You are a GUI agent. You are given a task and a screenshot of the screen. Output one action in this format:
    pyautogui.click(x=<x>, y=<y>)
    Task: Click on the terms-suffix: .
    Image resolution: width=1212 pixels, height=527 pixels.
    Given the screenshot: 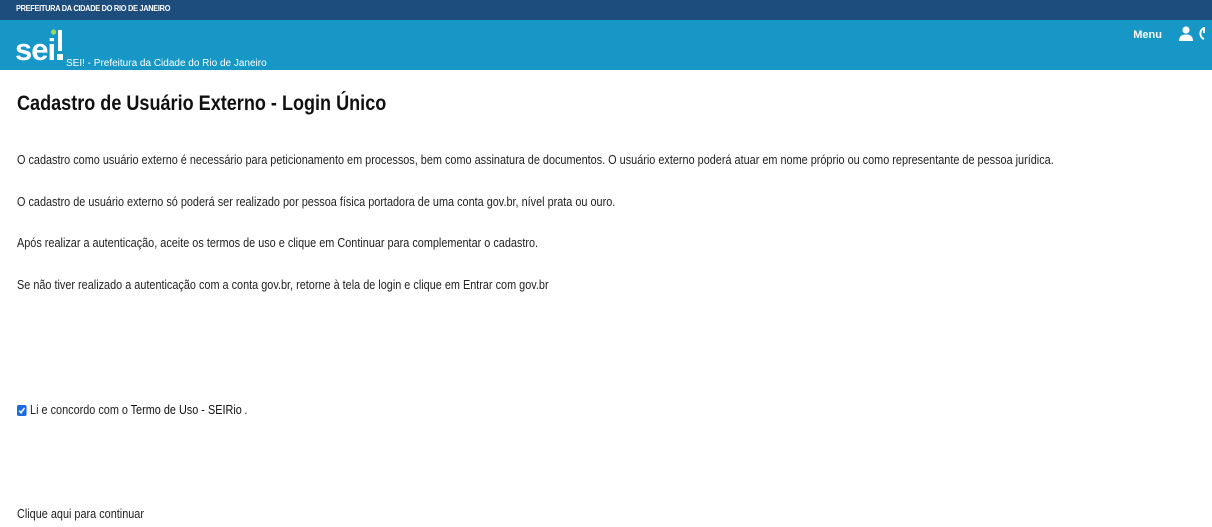 What is the action you would take?
    pyautogui.click(x=246, y=410)
    